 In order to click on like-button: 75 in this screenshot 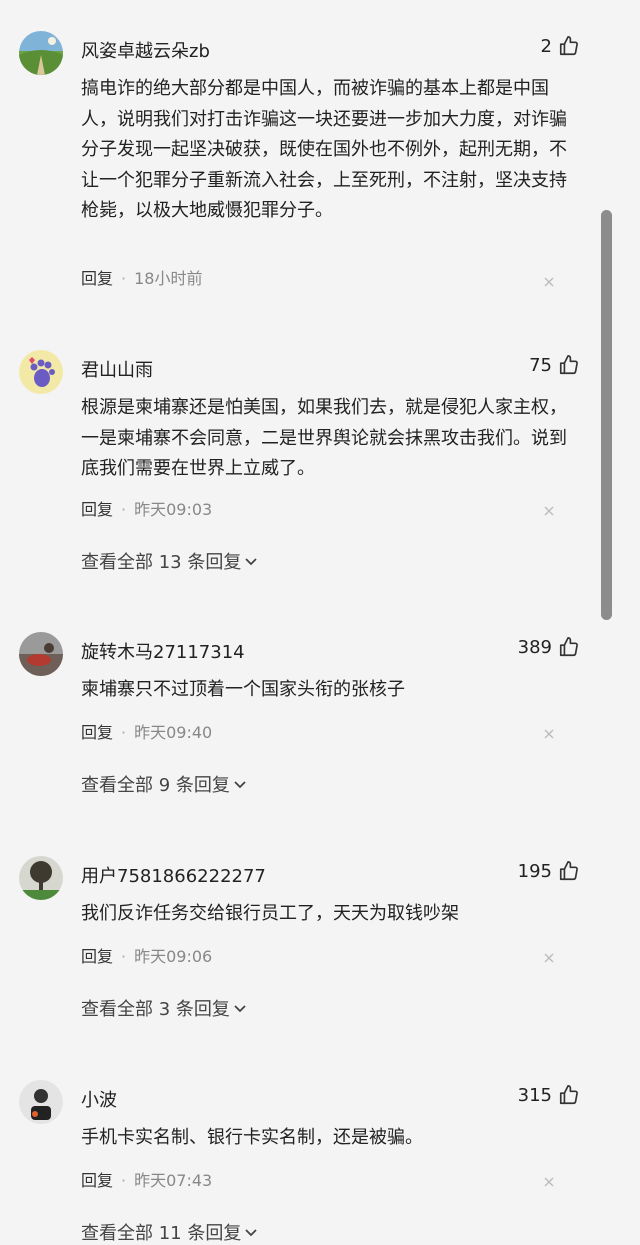, I will do `click(554, 365)`.